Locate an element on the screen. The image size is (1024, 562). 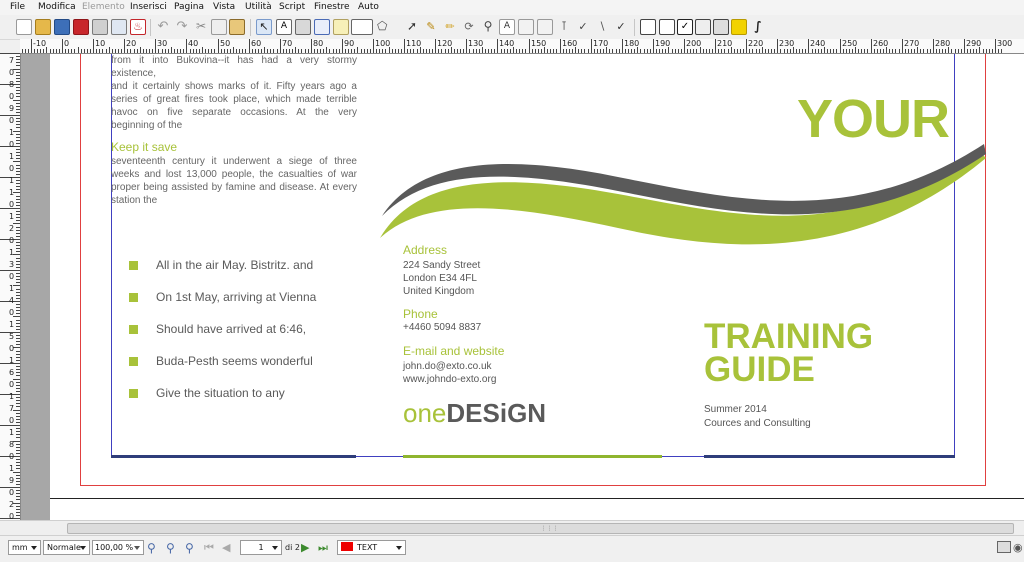
horizontal-scrollbar: ⋮⋮⋮ is located at coordinates (512, 527).